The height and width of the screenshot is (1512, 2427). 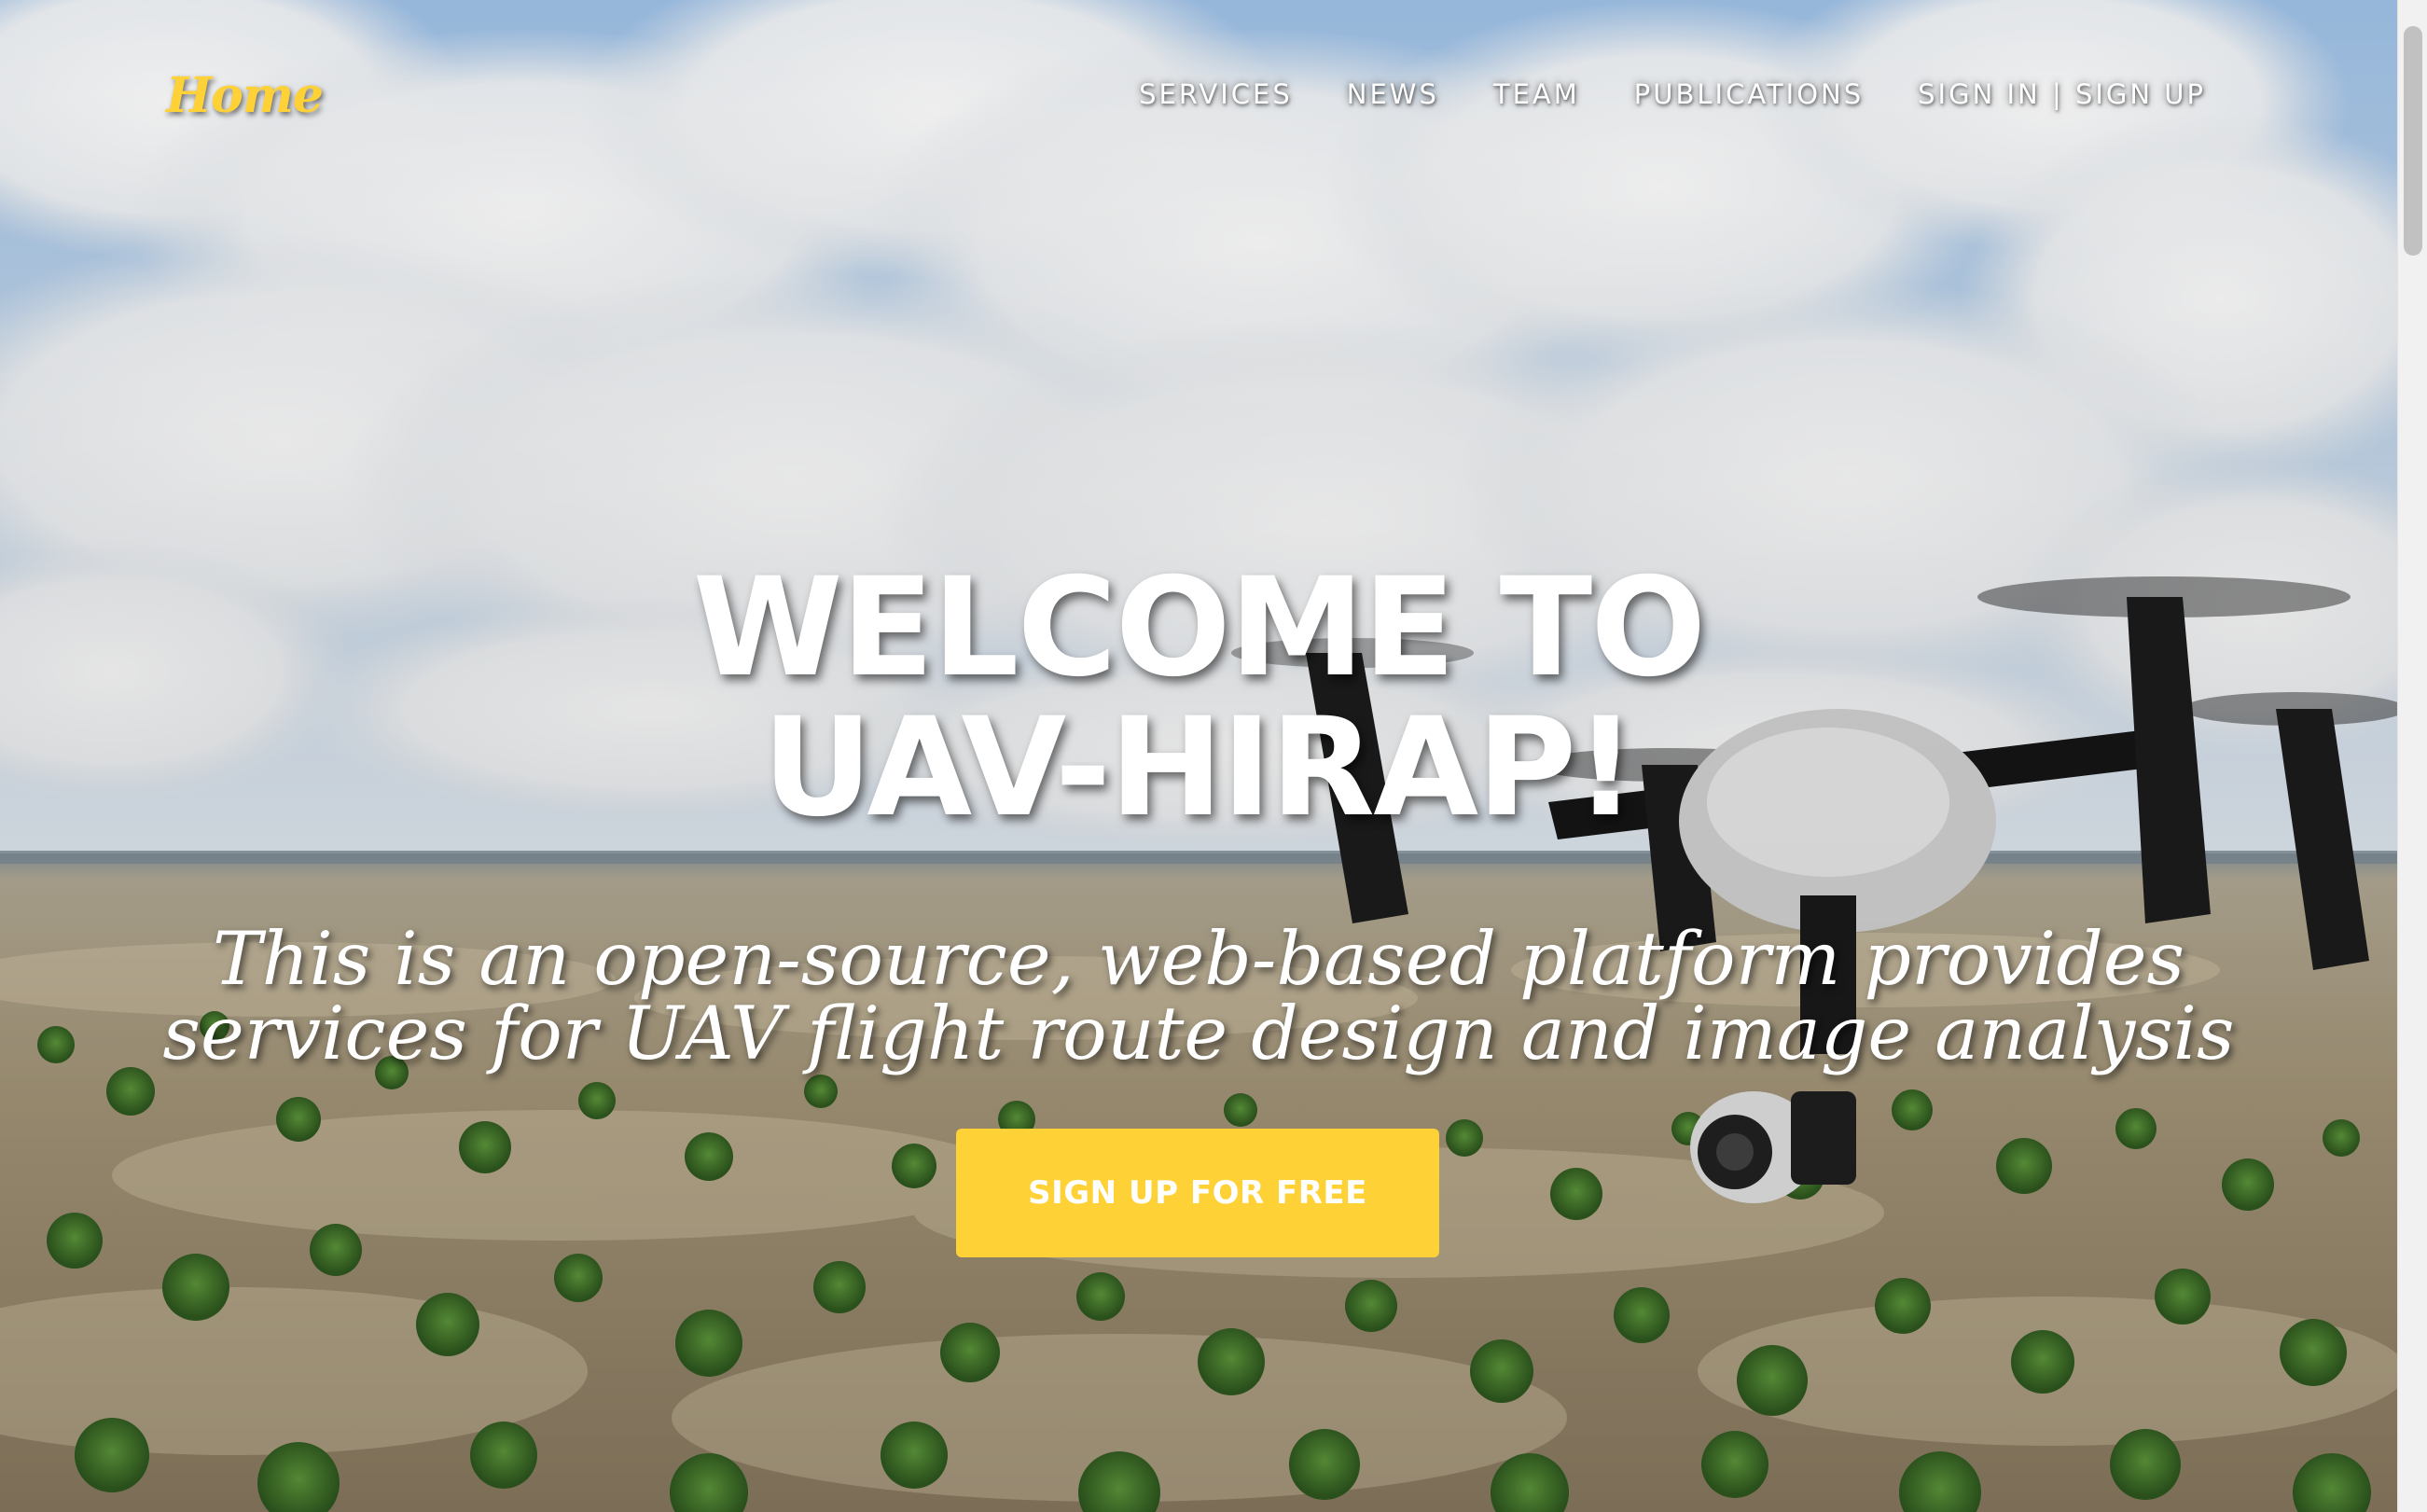 What do you see at coordinates (1749, 94) in the screenshot?
I see `nav-link-publications: PUBLICATIONS` at bounding box center [1749, 94].